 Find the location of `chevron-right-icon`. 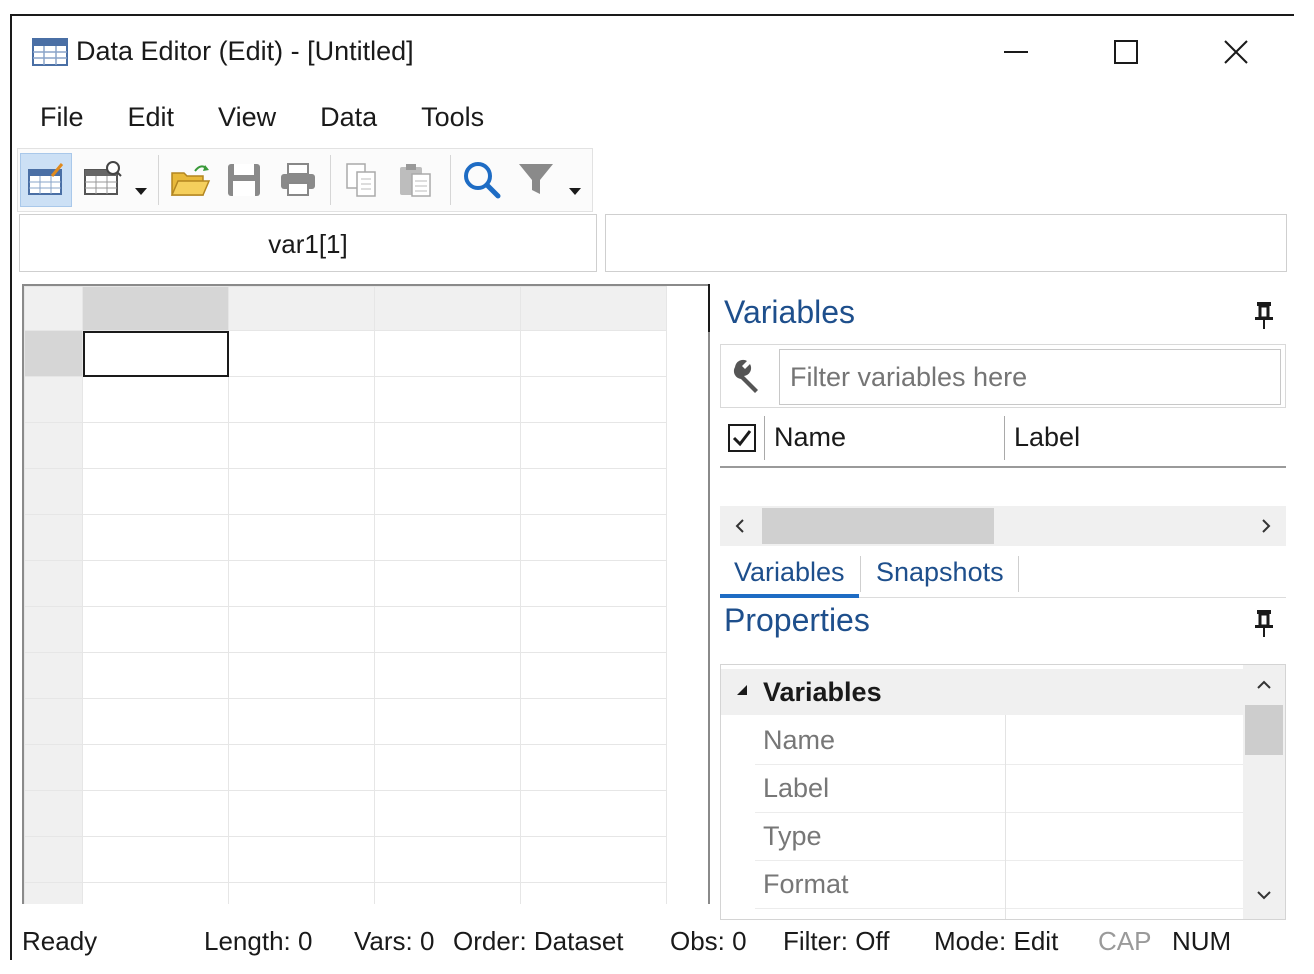

chevron-right-icon is located at coordinates (1266, 526).